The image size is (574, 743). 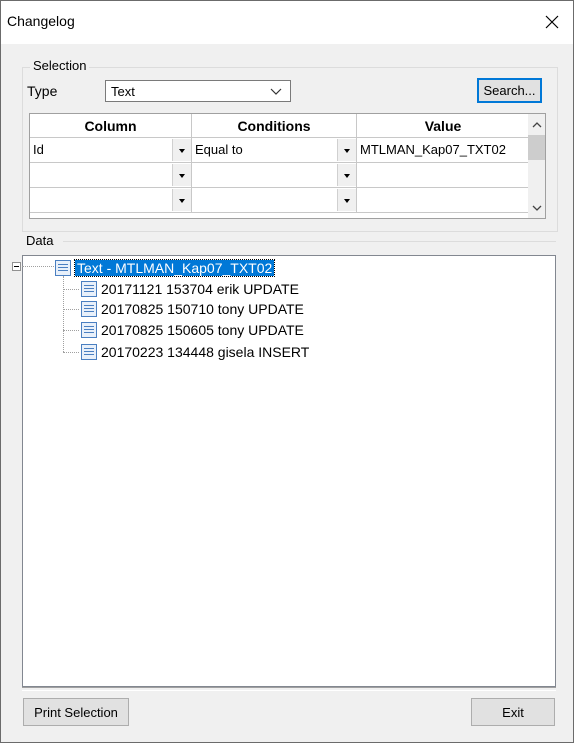 What do you see at coordinates (205, 352) in the screenshot?
I see `tree-child-label: 20170223 134448 gisela INSERT` at bounding box center [205, 352].